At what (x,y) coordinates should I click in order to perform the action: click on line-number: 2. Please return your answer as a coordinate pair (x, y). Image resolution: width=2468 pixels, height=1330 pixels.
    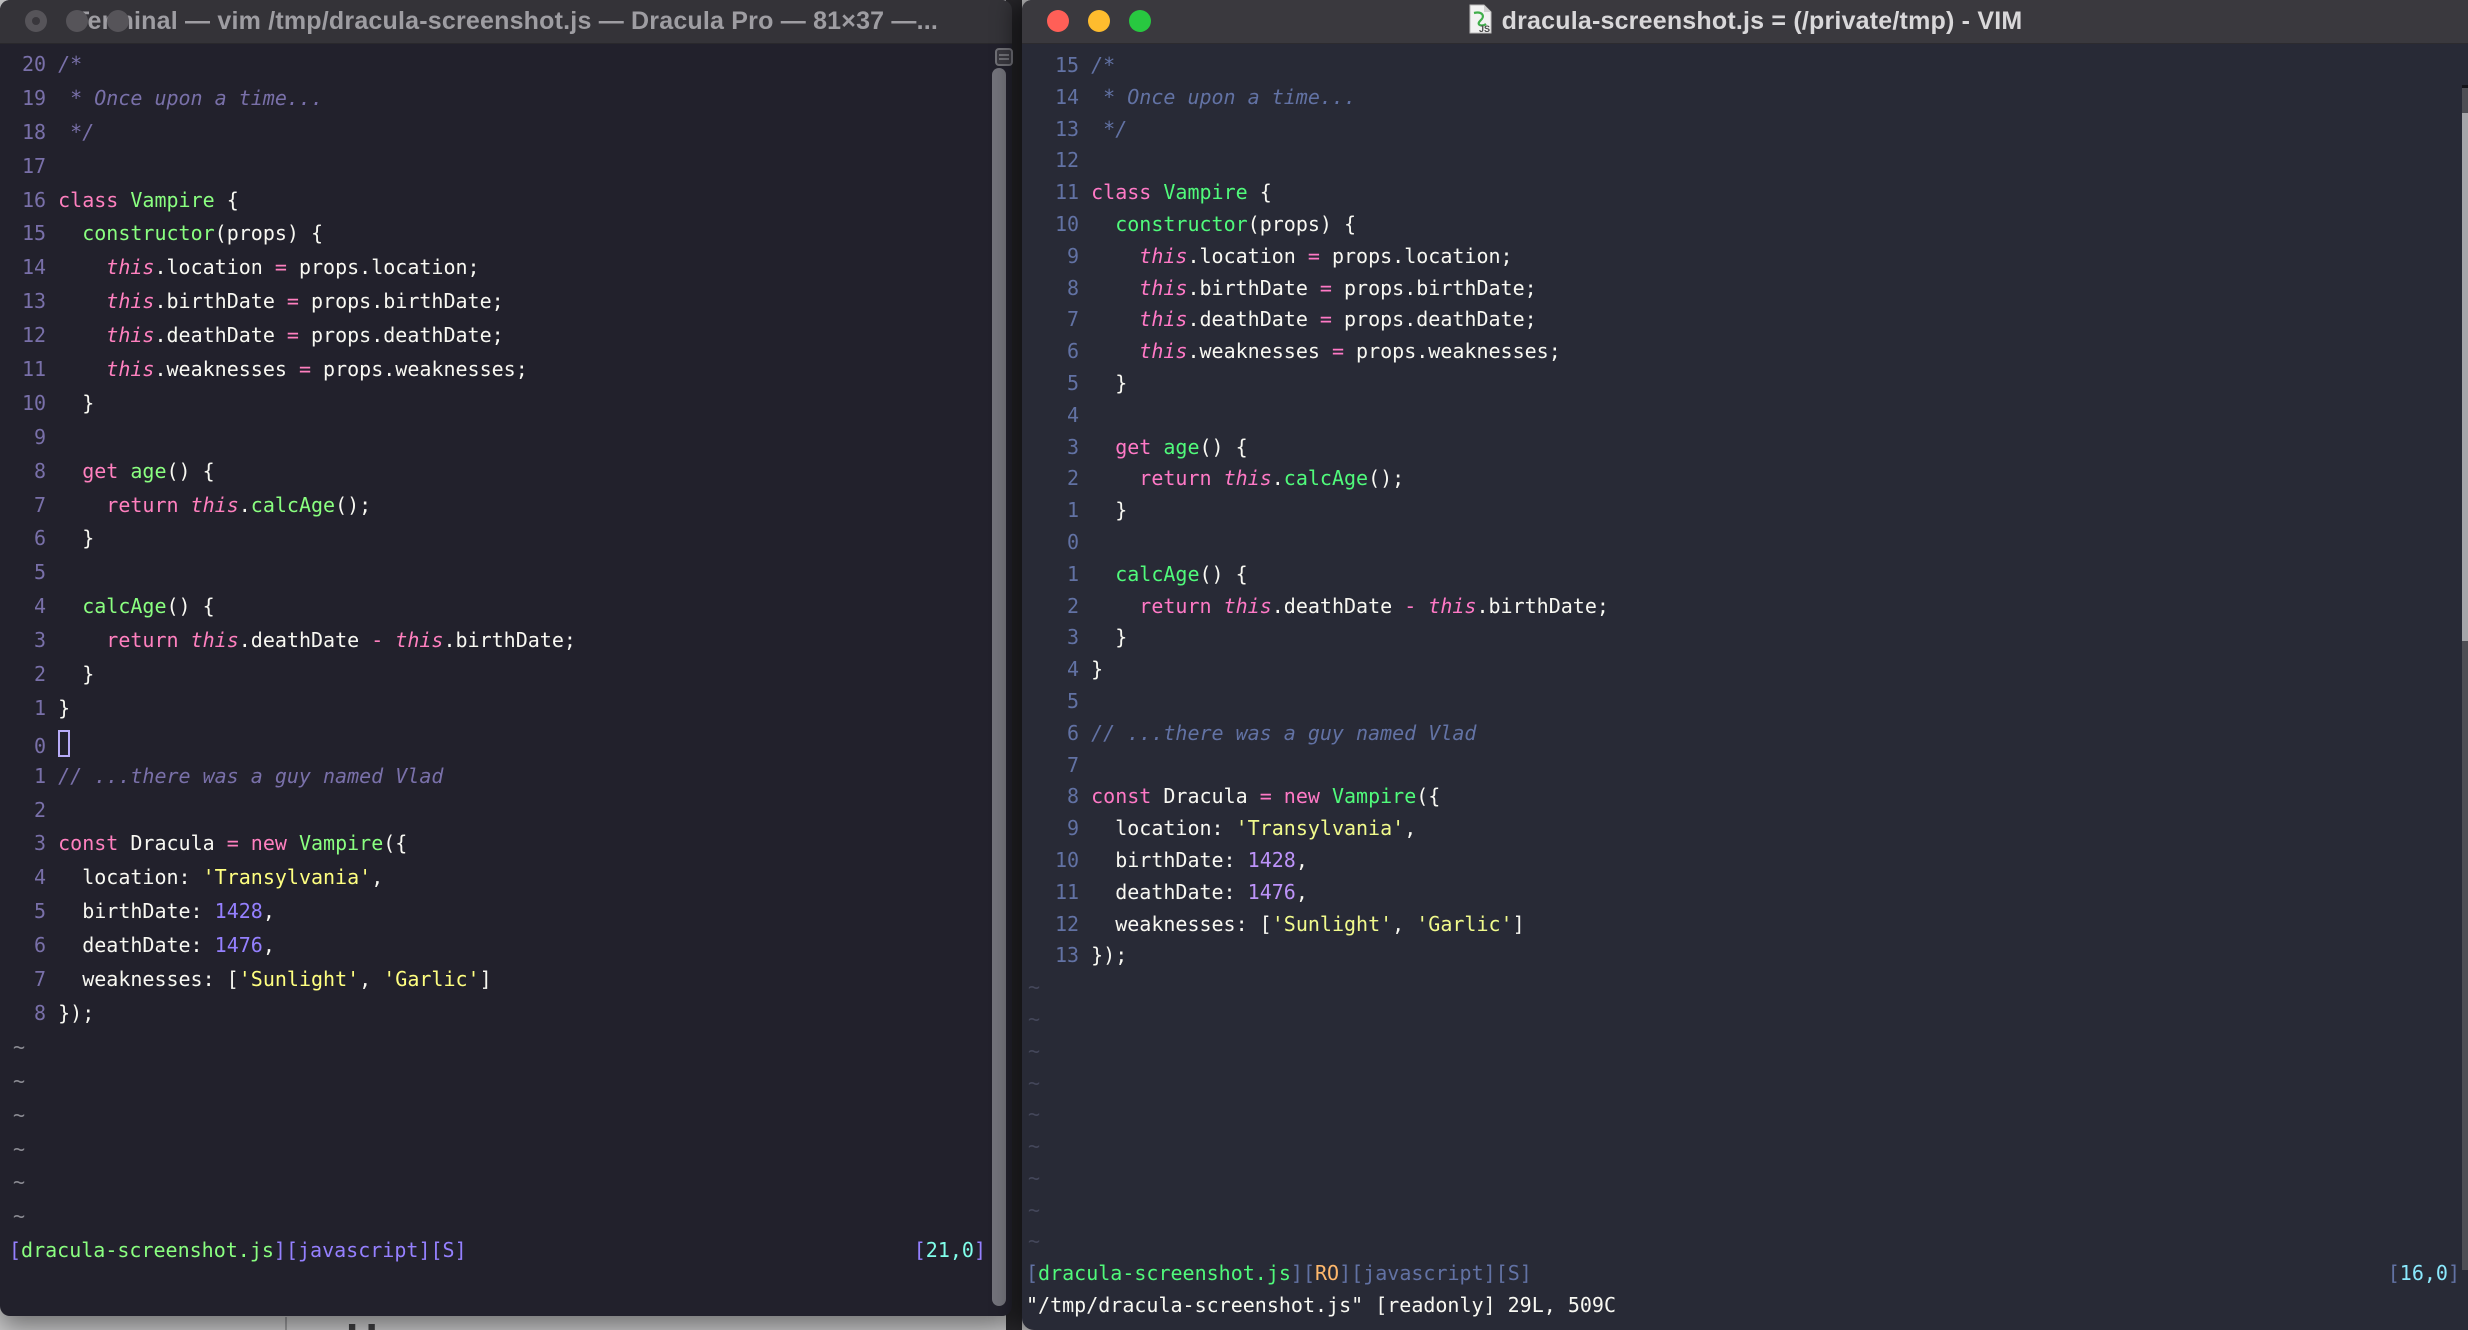
    Looking at the image, I should click on (40, 809).